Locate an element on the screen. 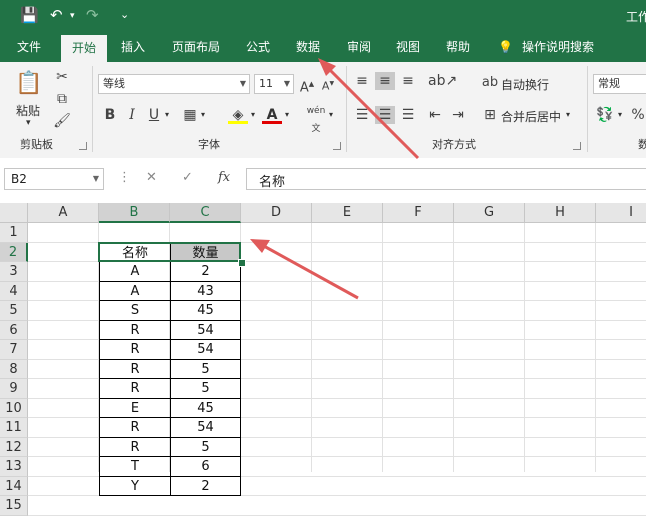 Image resolution: width=646 pixels, height=516 pixels. table-cell: 2 is located at coordinates (205, 486).